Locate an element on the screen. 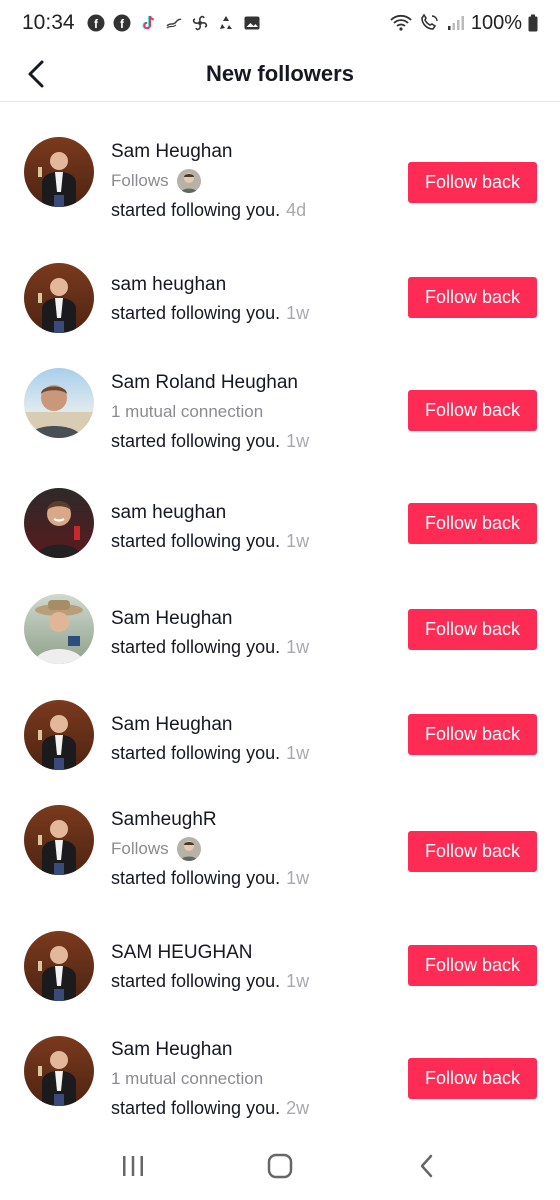 This screenshot has width=560, height=1200. signal-icon is located at coordinates (456, 23).